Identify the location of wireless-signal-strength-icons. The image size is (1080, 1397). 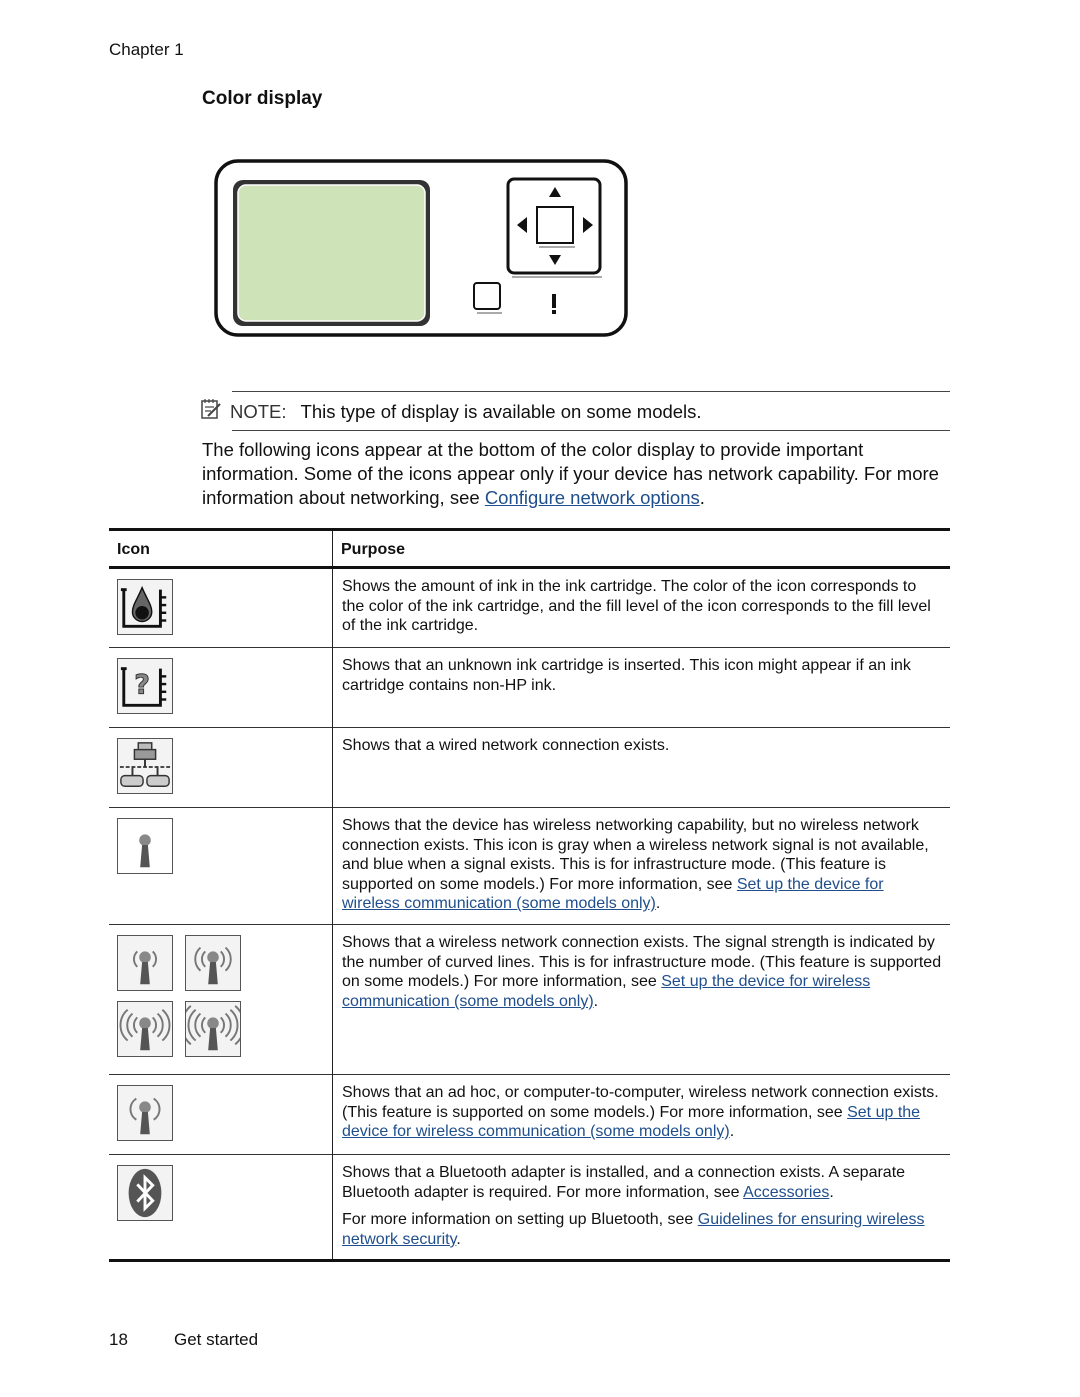
(220, 995).